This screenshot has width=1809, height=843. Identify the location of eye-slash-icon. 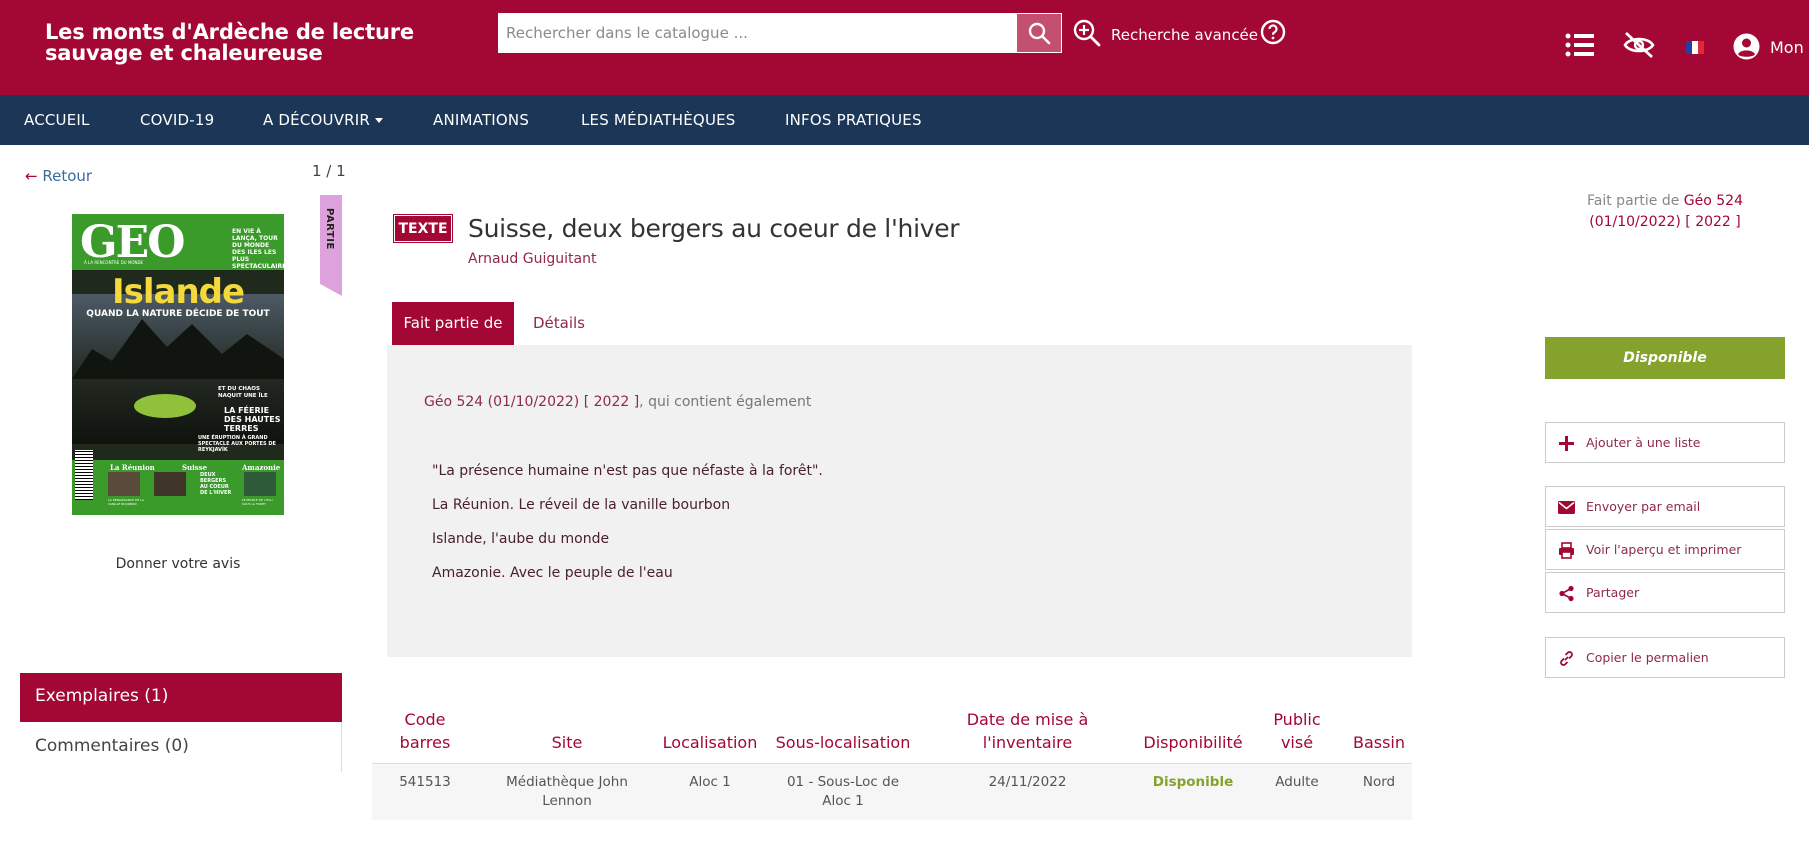
(1639, 45).